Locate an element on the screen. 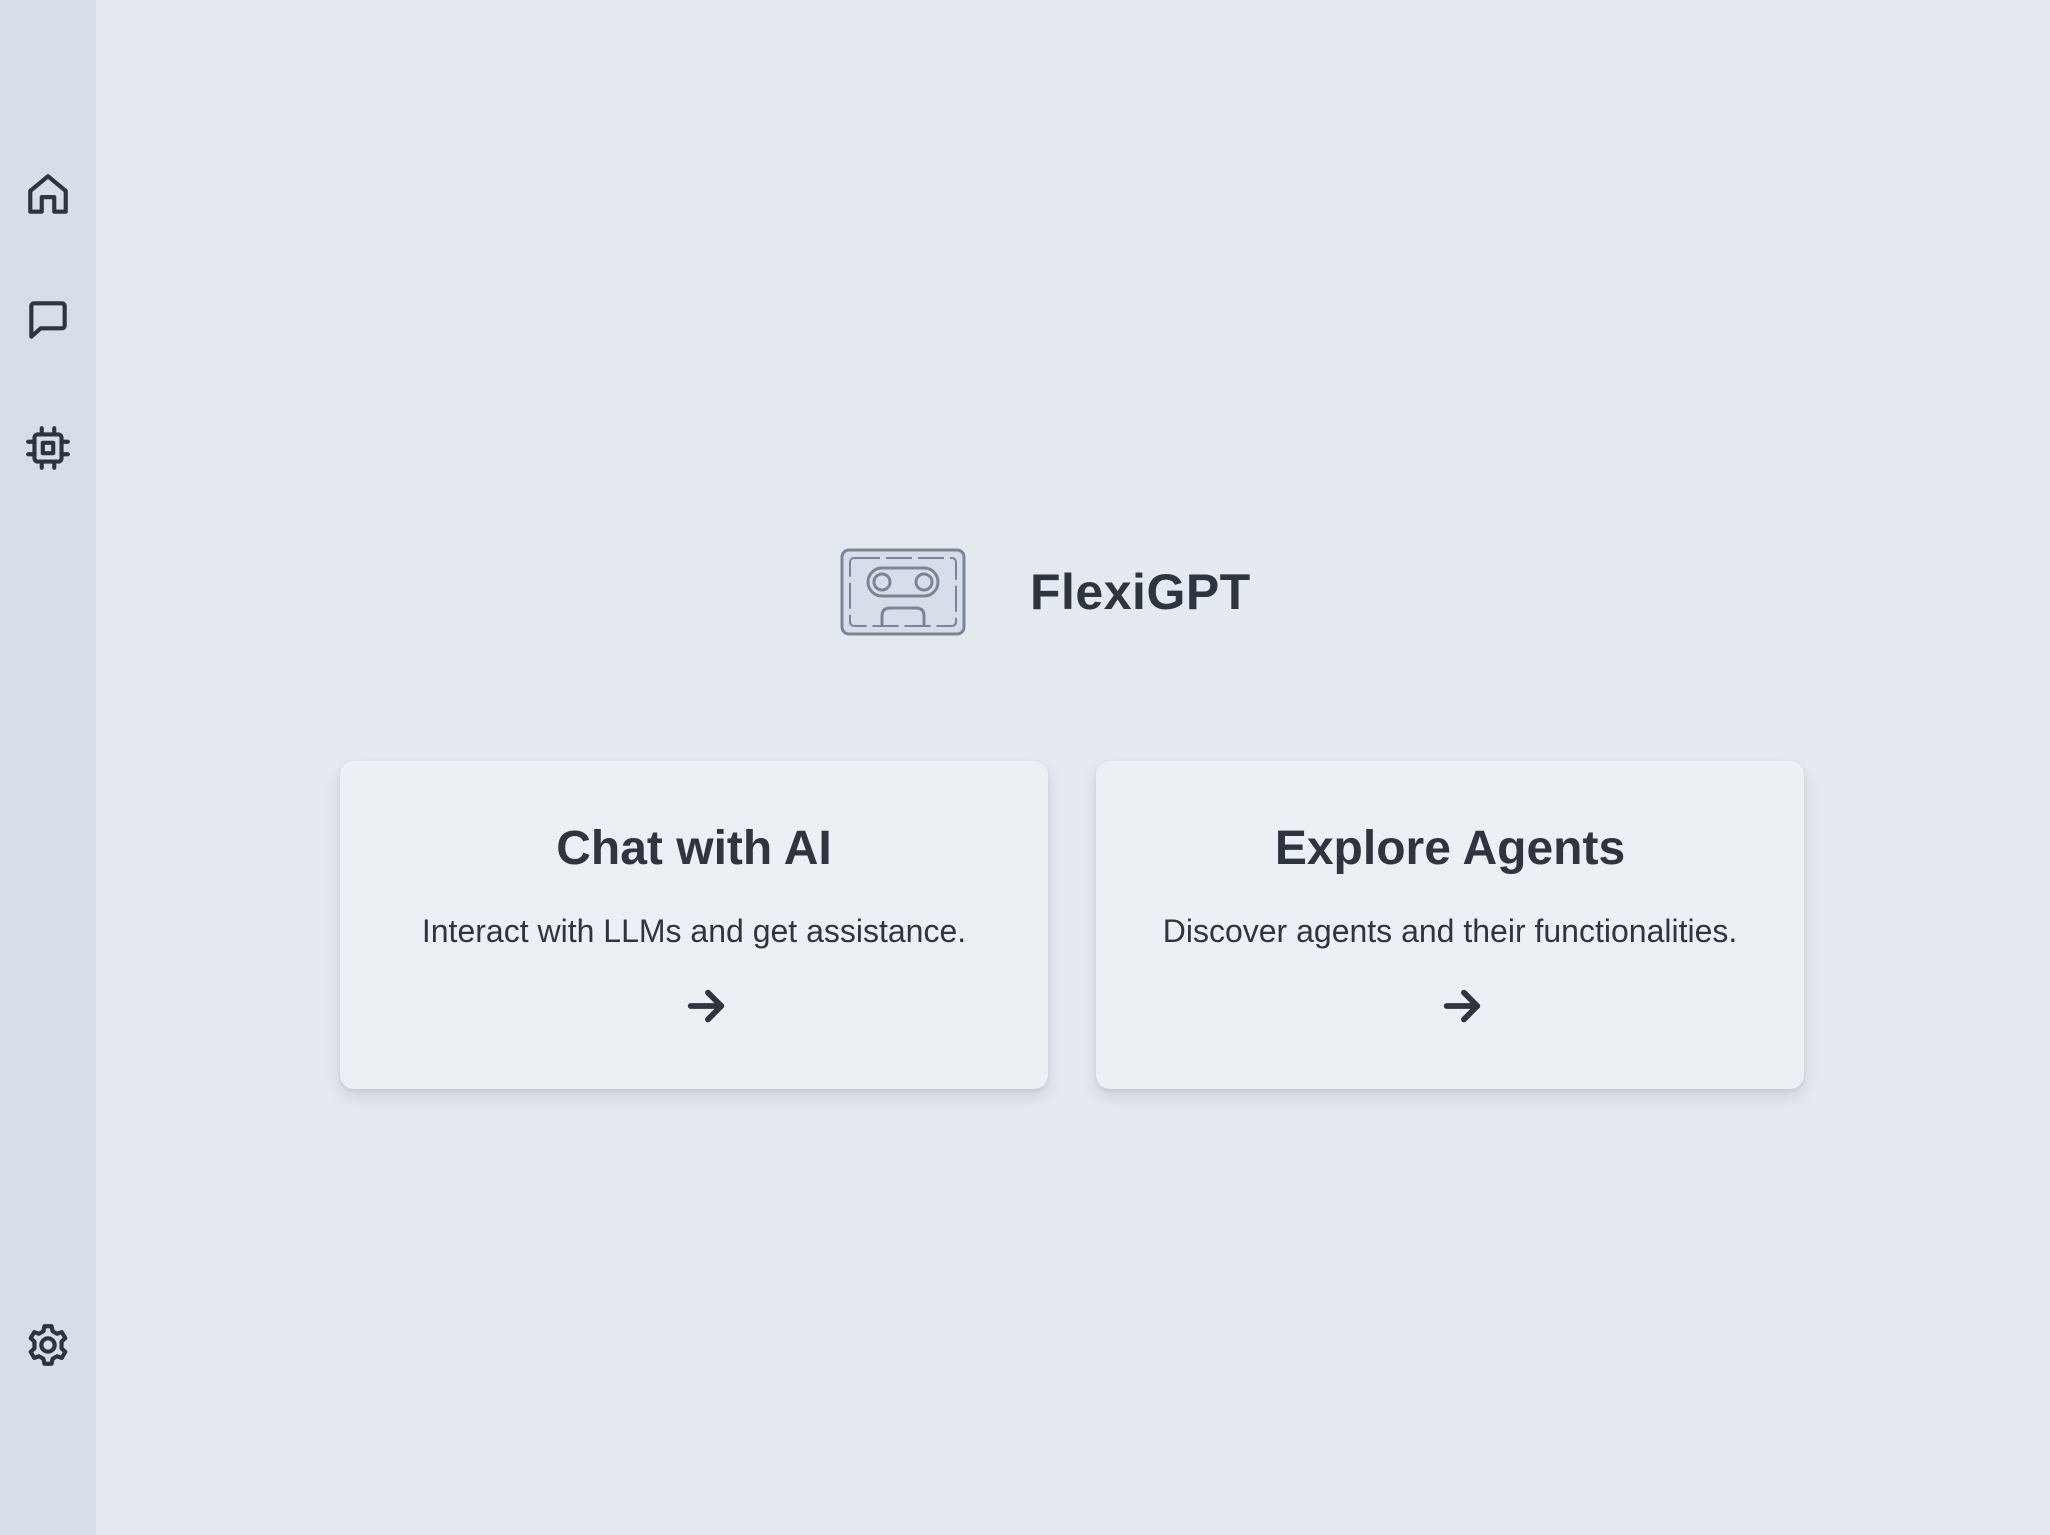  sidebar-item-home is located at coordinates (48, 194).